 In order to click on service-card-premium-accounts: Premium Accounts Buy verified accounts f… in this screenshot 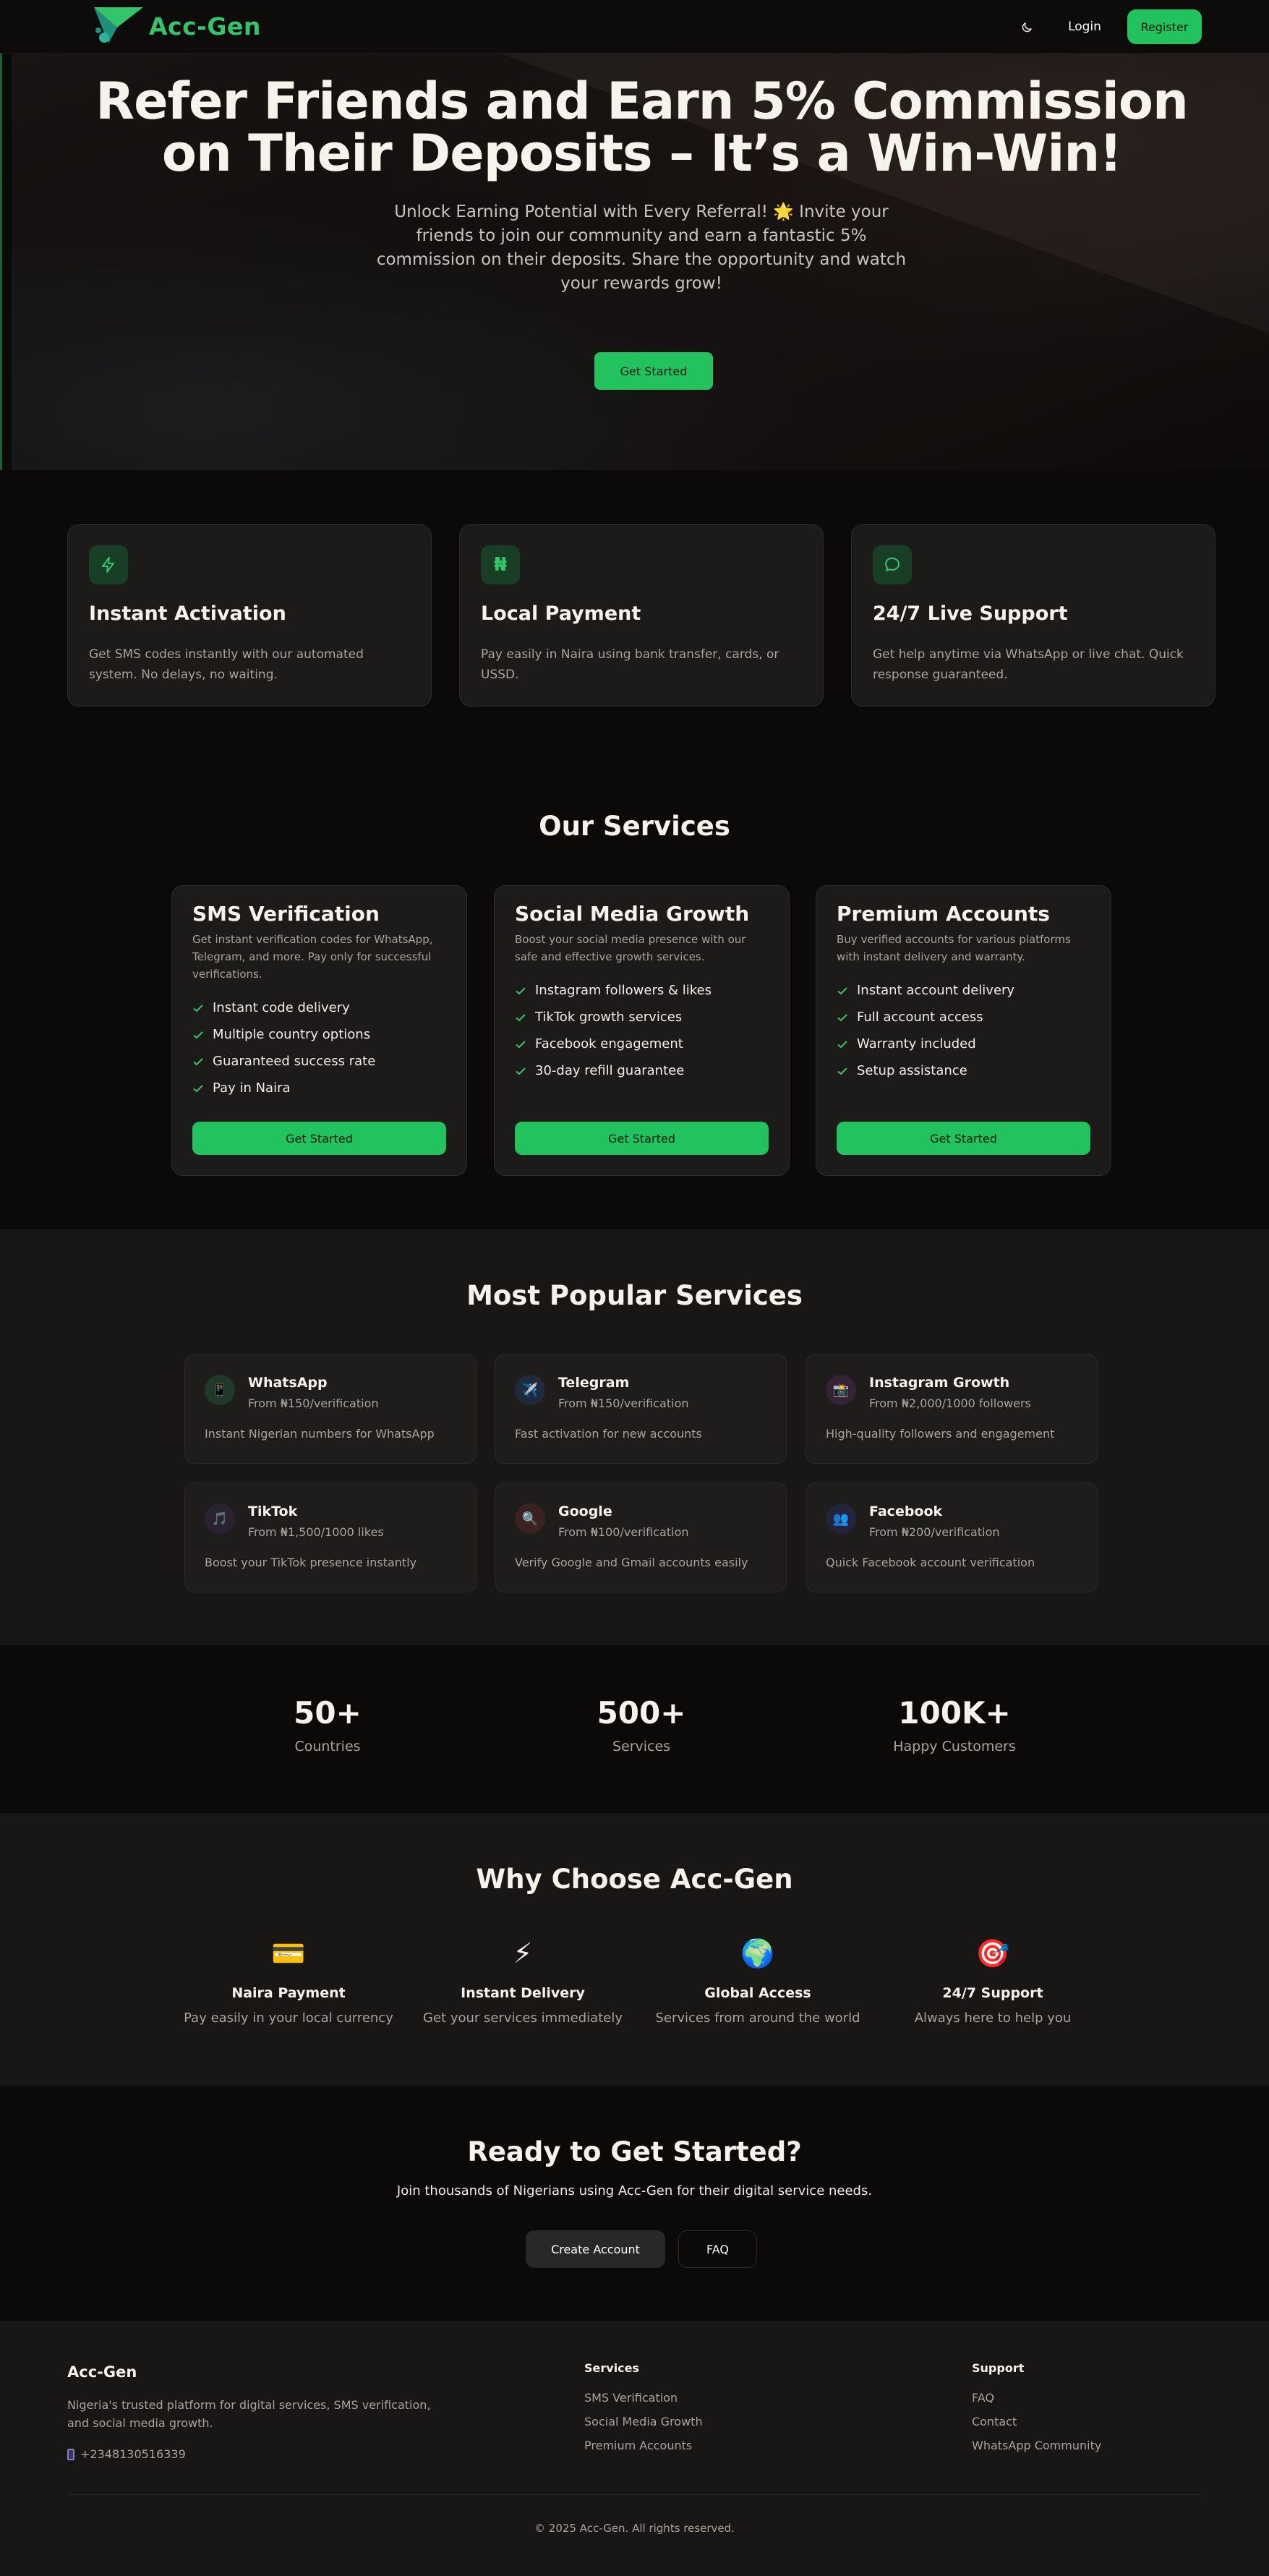, I will do `click(963, 1030)`.